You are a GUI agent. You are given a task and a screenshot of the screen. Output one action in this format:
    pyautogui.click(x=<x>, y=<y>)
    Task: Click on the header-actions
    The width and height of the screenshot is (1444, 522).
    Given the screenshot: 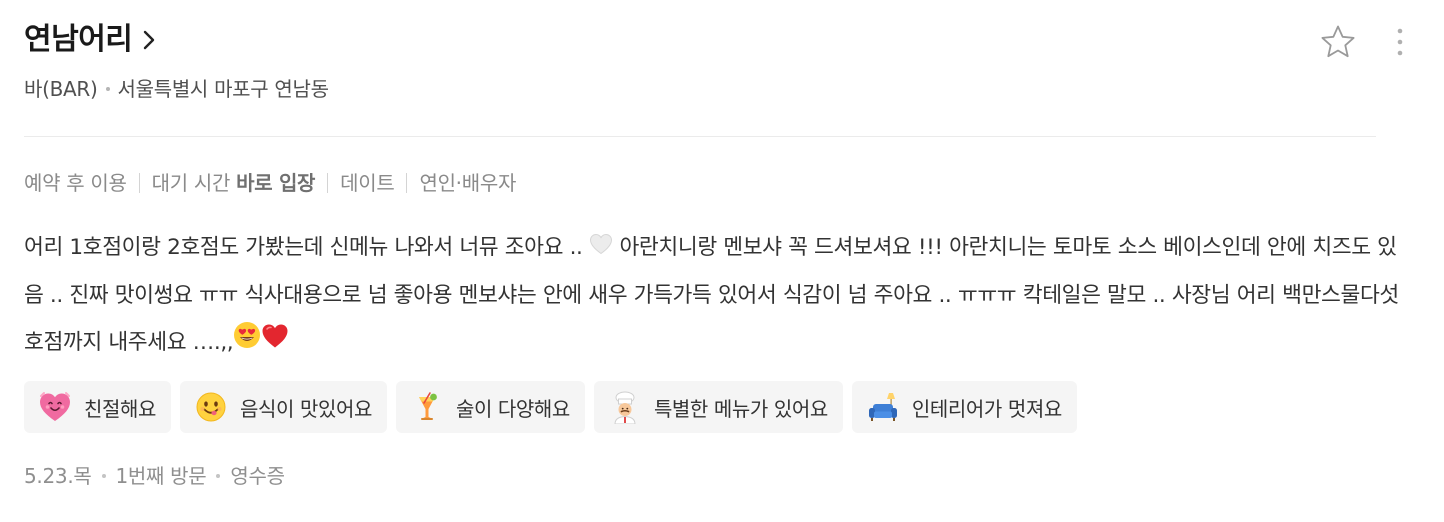 What is the action you would take?
    pyautogui.click(x=1369, y=42)
    